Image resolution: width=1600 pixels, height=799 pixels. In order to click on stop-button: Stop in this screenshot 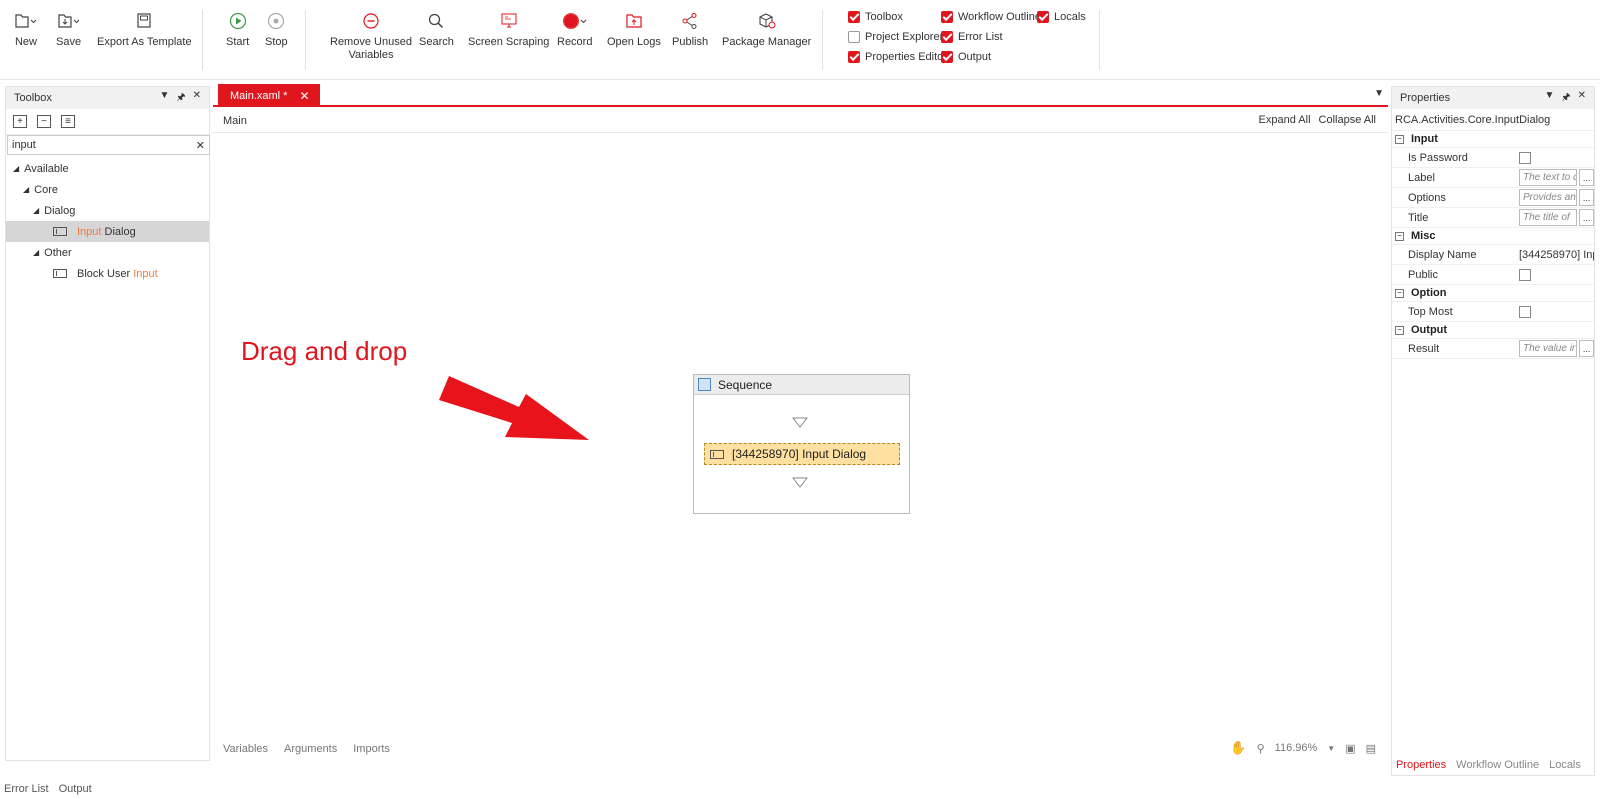, I will do `click(276, 28)`.